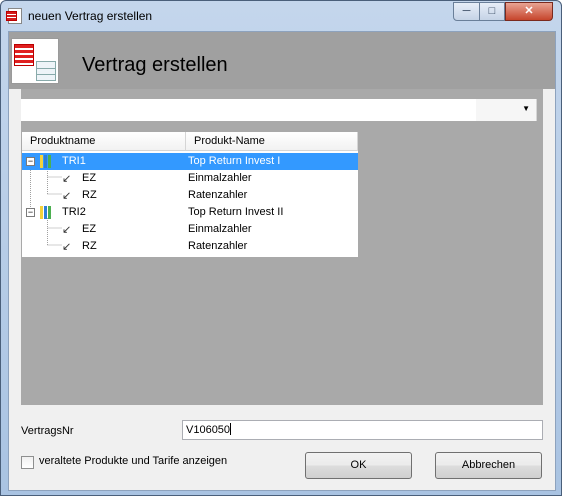 This screenshot has height=496, width=562. I want to click on product-description: Top Return Invest I, so click(234, 161).